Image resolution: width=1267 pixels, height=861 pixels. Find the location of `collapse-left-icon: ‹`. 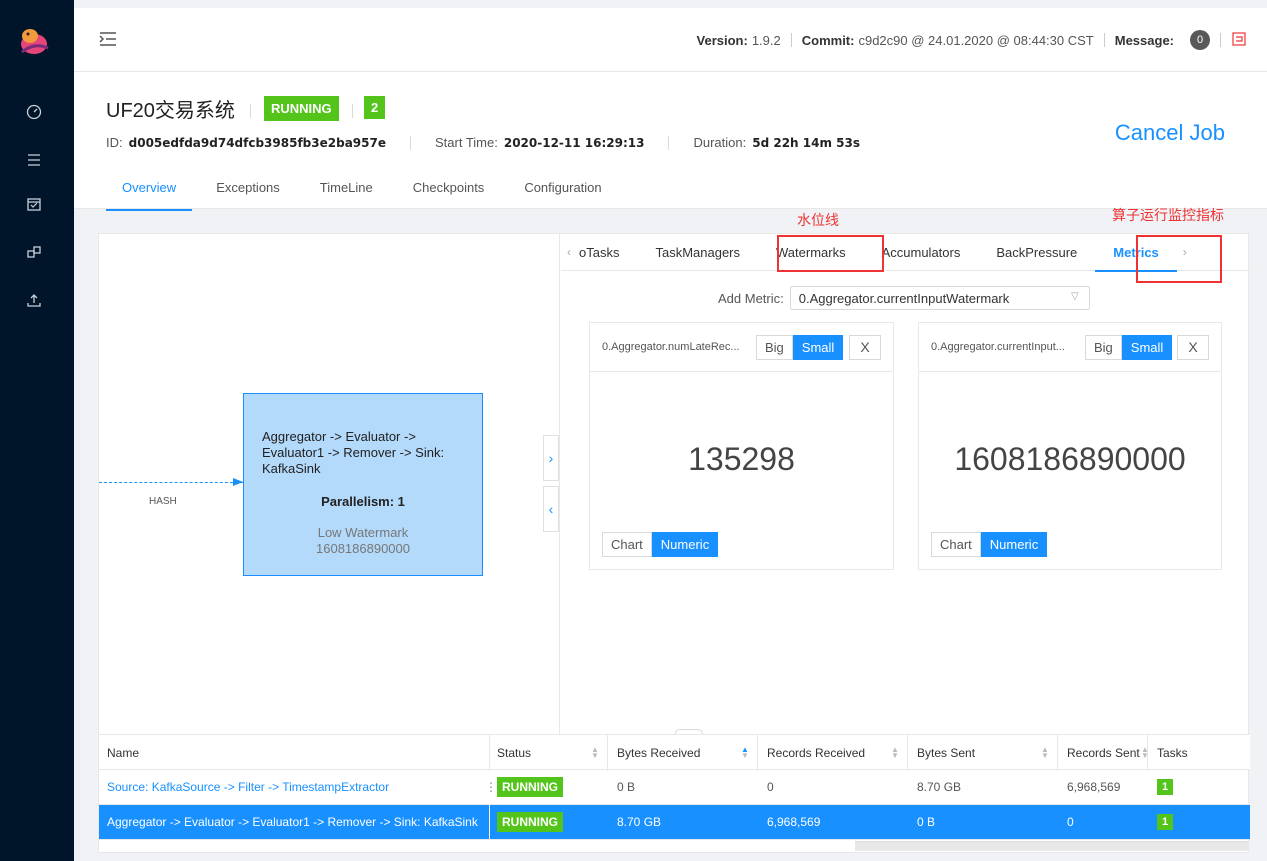

collapse-left-icon: ‹ is located at coordinates (551, 509).